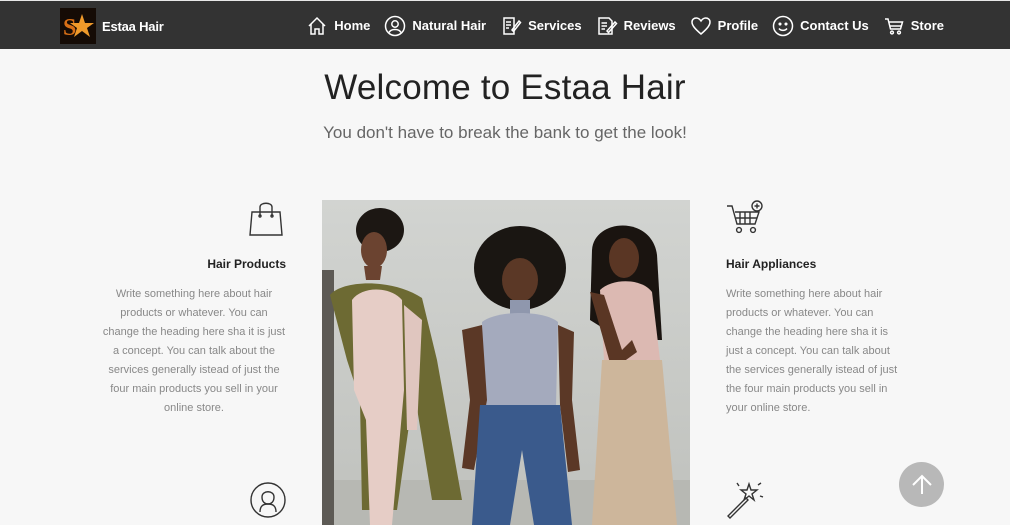 The height and width of the screenshot is (525, 1010). I want to click on nav-natural-hair: Natural Hair, so click(435, 26).